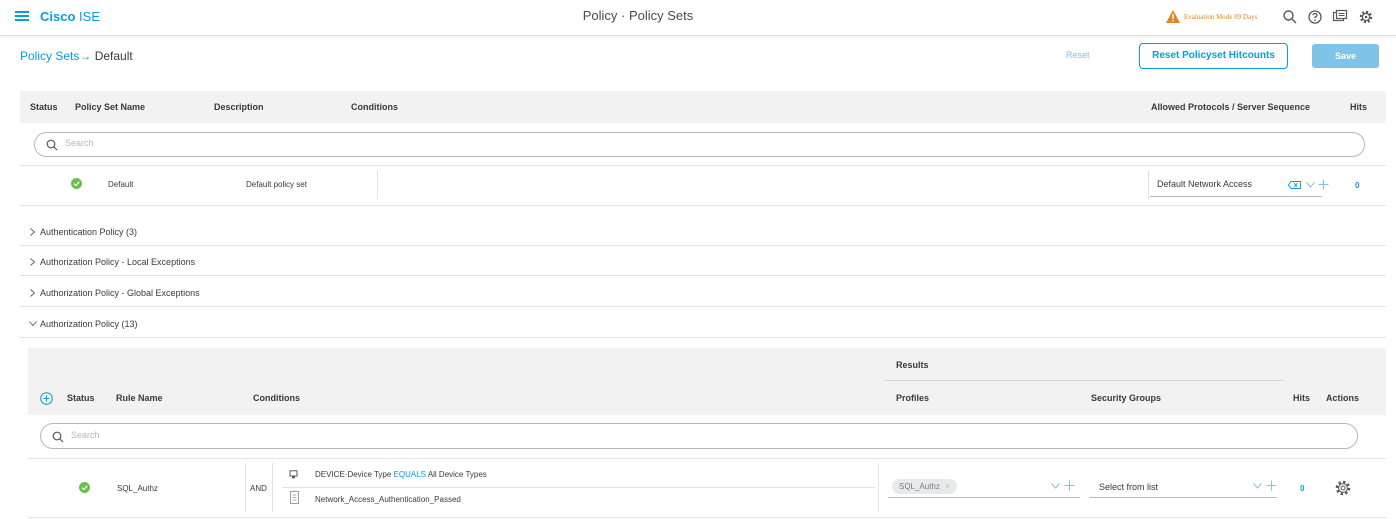 The width and height of the screenshot is (1396, 519). I want to click on clear-icon, so click(1294, 185).